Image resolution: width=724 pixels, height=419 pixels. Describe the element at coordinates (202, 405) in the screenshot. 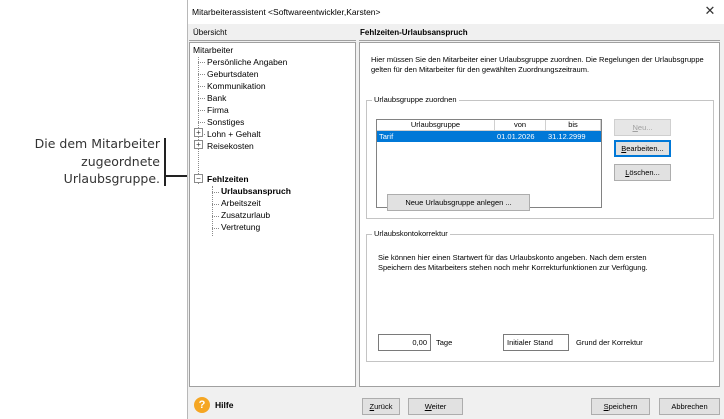

I see `help-icon: ?` at that location.